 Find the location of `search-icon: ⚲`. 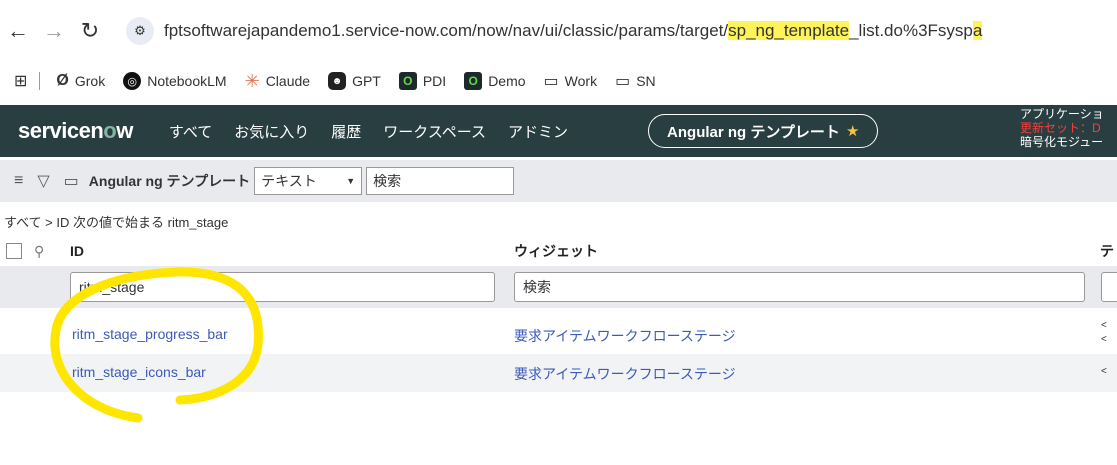

search-icon: ⚲ is located at coordinates (39, 251).